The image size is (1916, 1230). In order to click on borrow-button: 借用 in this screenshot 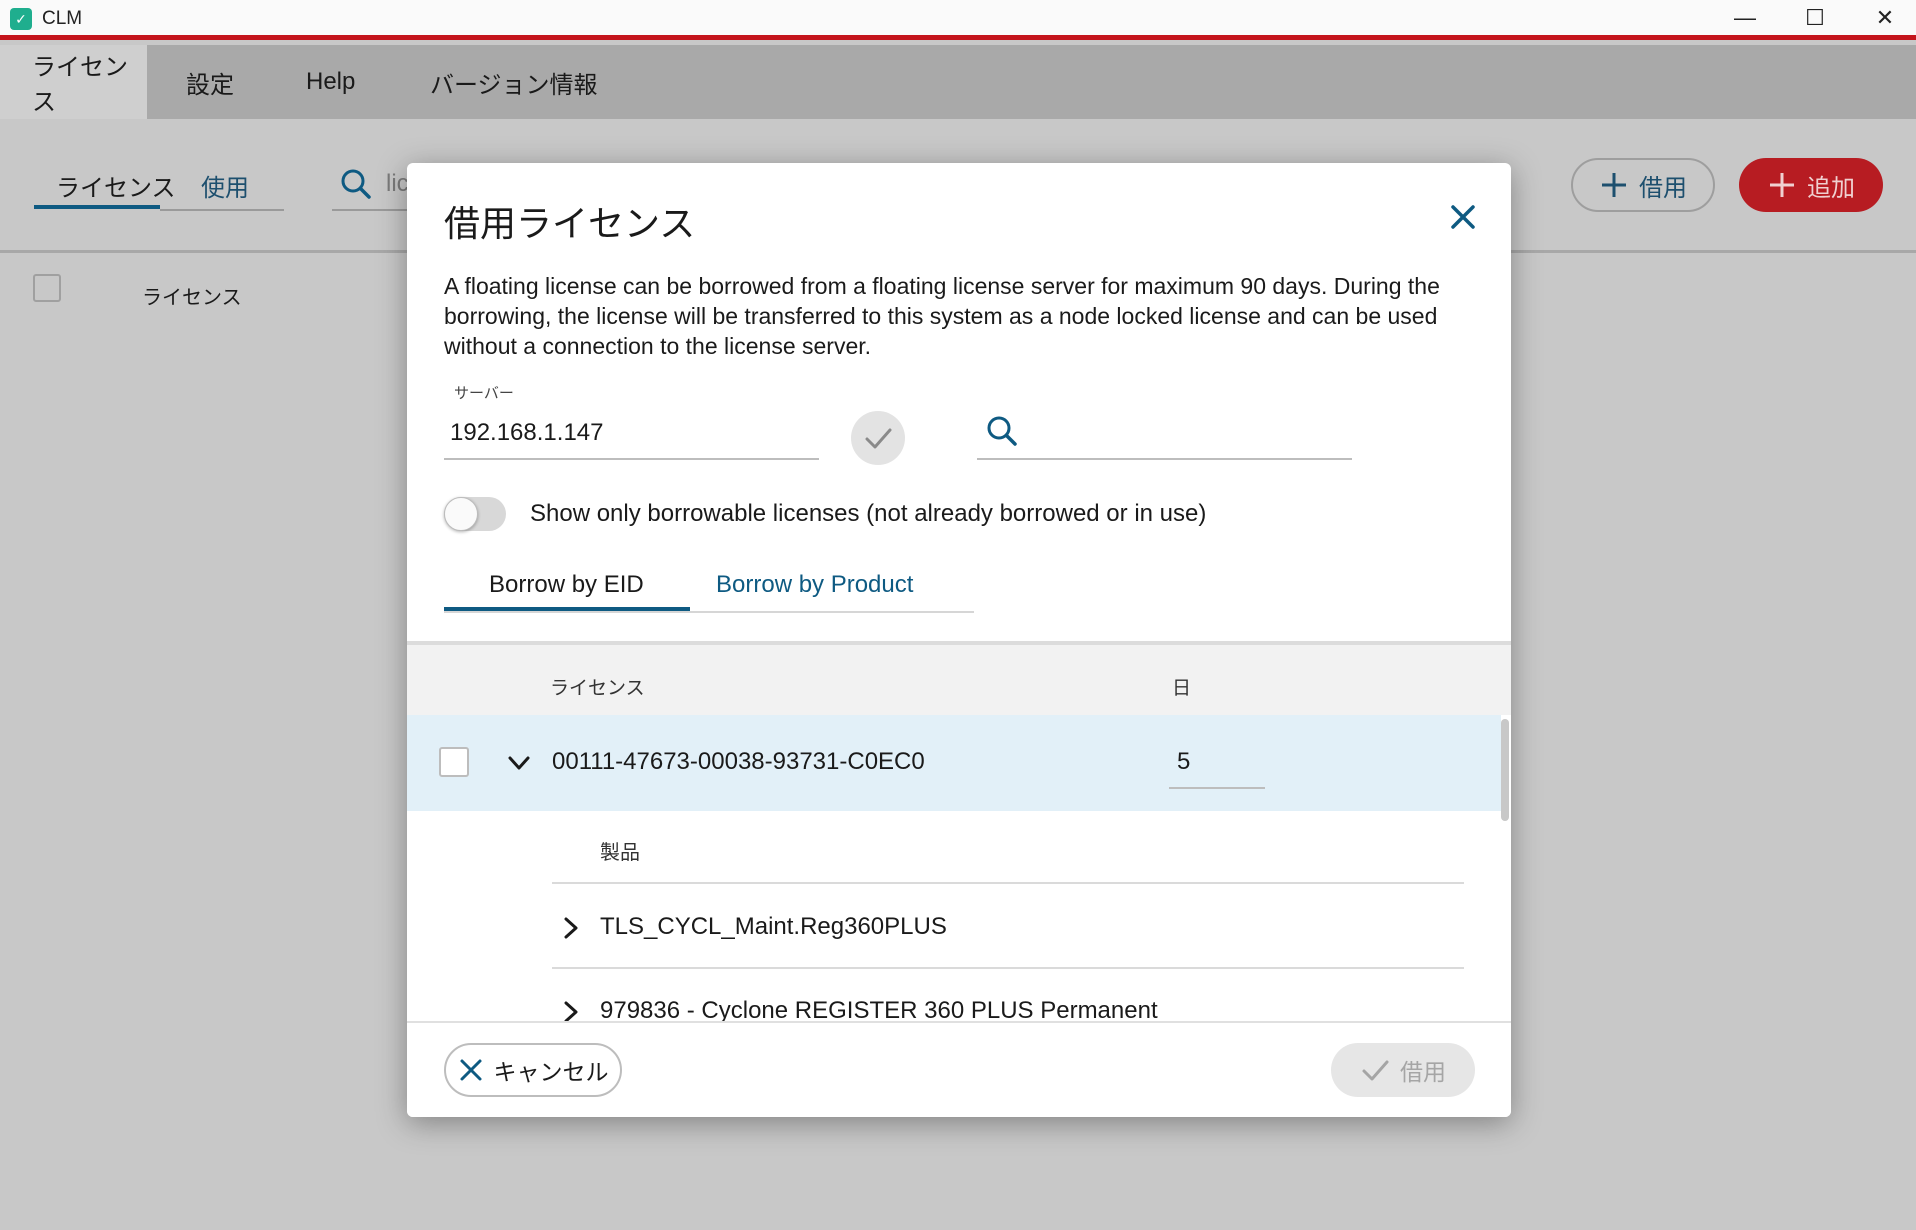, I will do `click(1643, 185)`.